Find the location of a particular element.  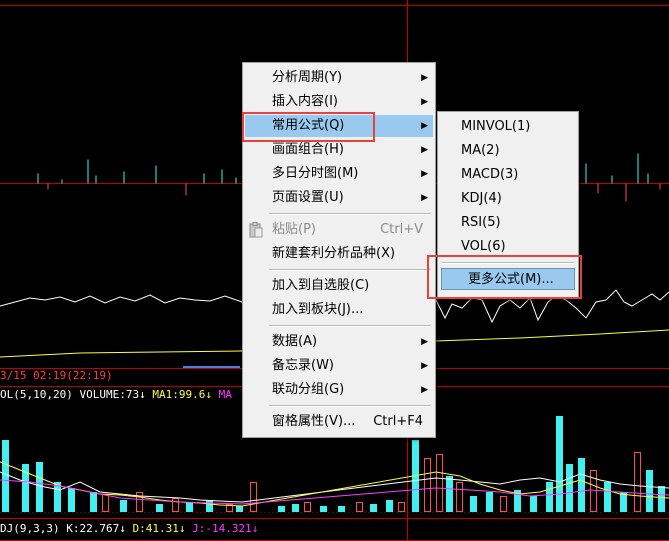

menu-item-data: 数据(A) ▶ is located at coordinates (339, 342).